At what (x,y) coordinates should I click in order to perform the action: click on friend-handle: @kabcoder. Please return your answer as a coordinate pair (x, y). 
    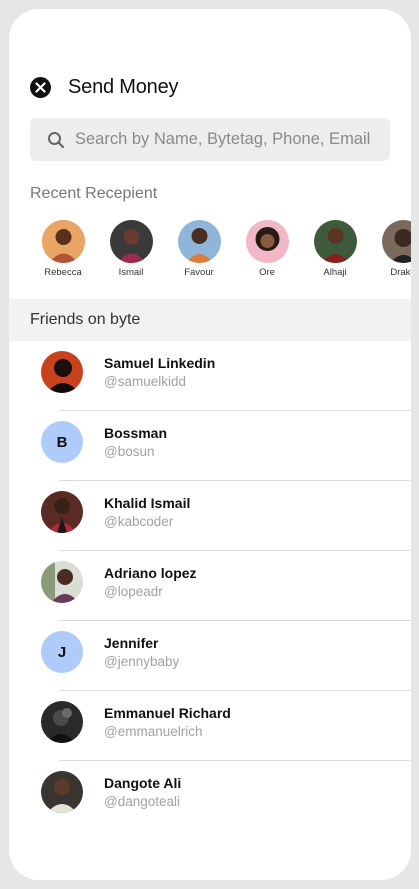
    Looking at the image, I should click on (139, 521).